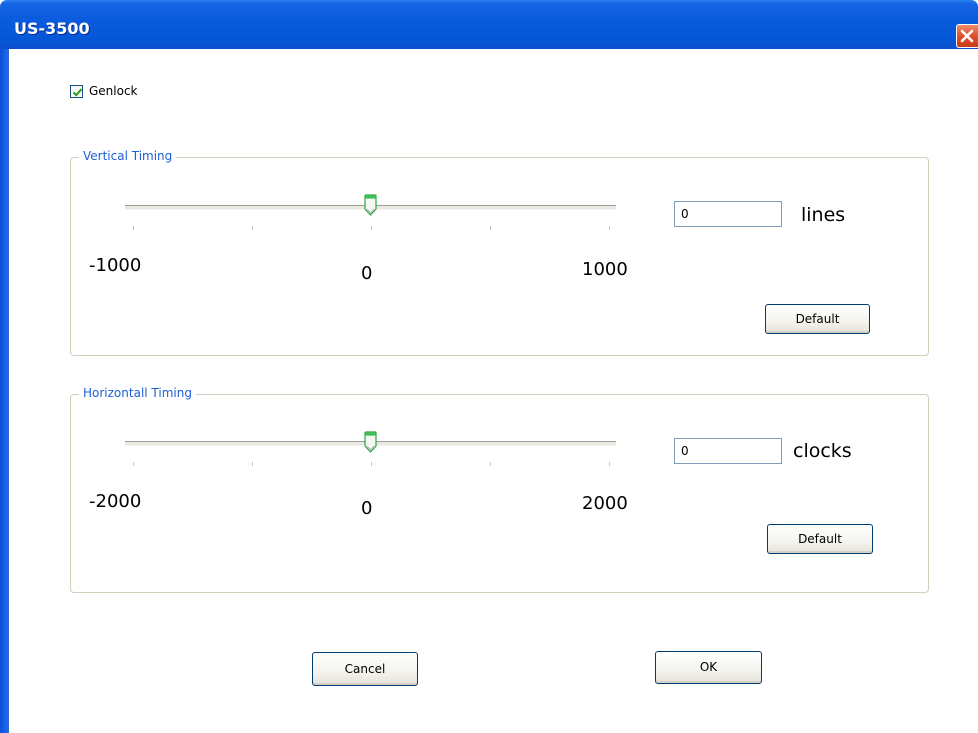 The width and height of the screenshot is (978, 733). What do you see at coordinates (820, 539) in the screenshot?
I see `horizontal-default-button: Default` at bounding box center [820, 539].